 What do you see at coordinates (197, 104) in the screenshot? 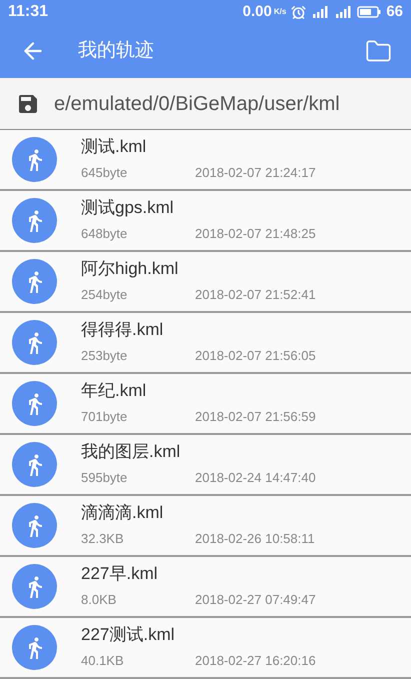
I see `directory-path: e/emulated/0/BiGeMap/user/kml` at bounding box center [197, 104].